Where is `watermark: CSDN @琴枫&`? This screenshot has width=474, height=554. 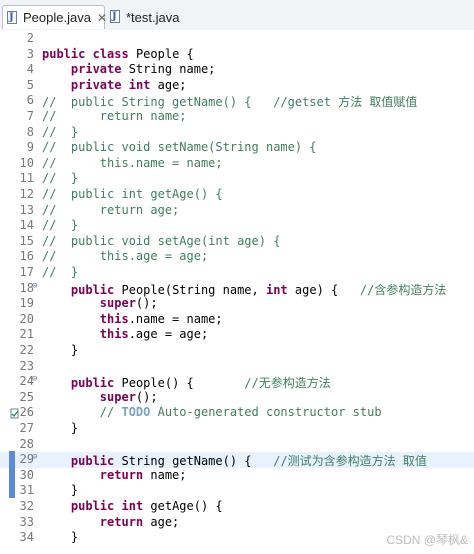
watermark: CSDN @琴枫& is located at coordinates (427, 540).